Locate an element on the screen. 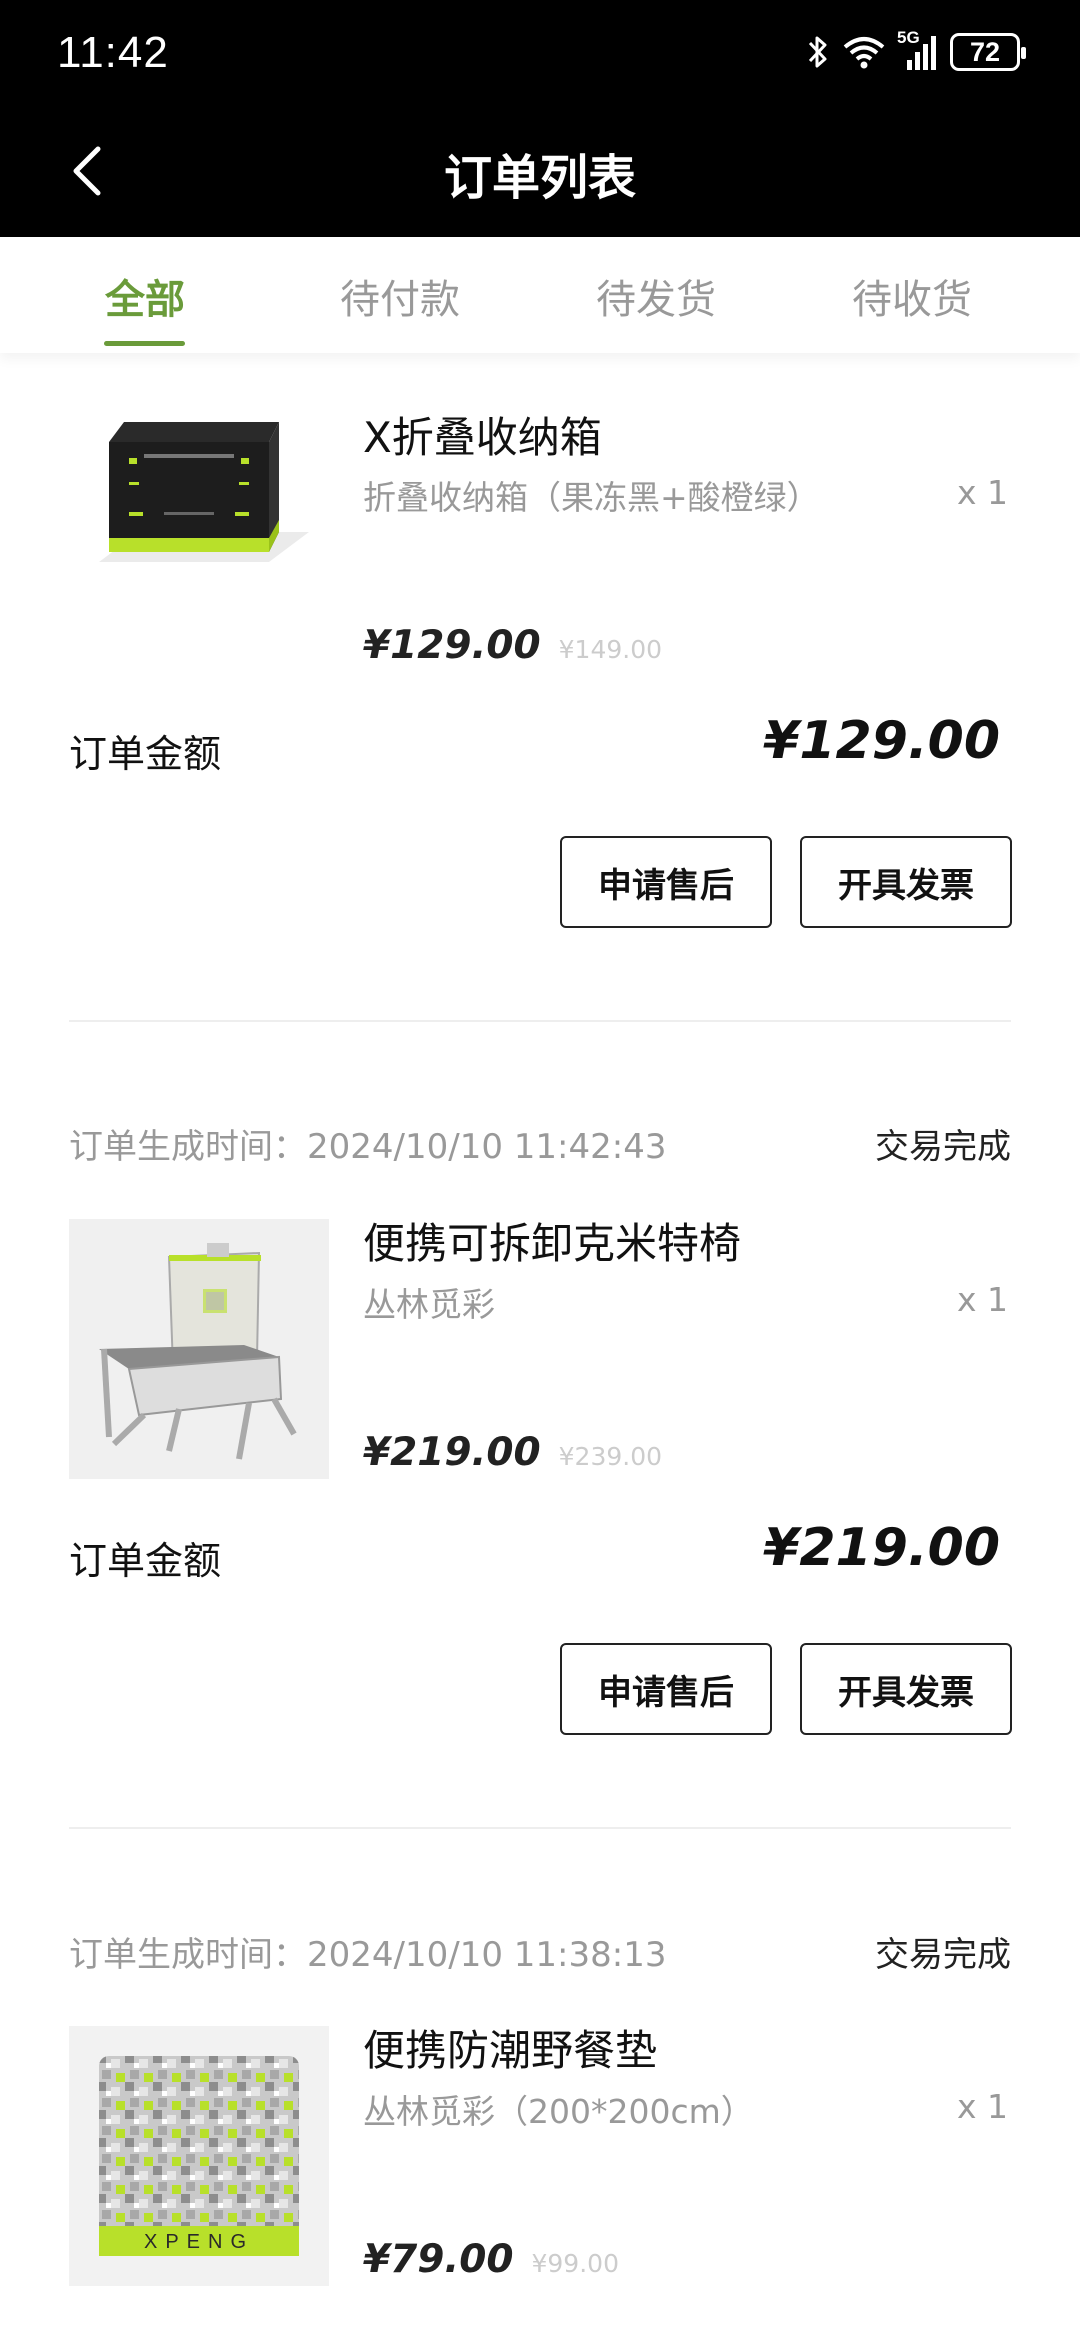 This screenshot has height=2340, width=1080. tab-pending-shipment: 待发货 is located at coordinates (656, 296).